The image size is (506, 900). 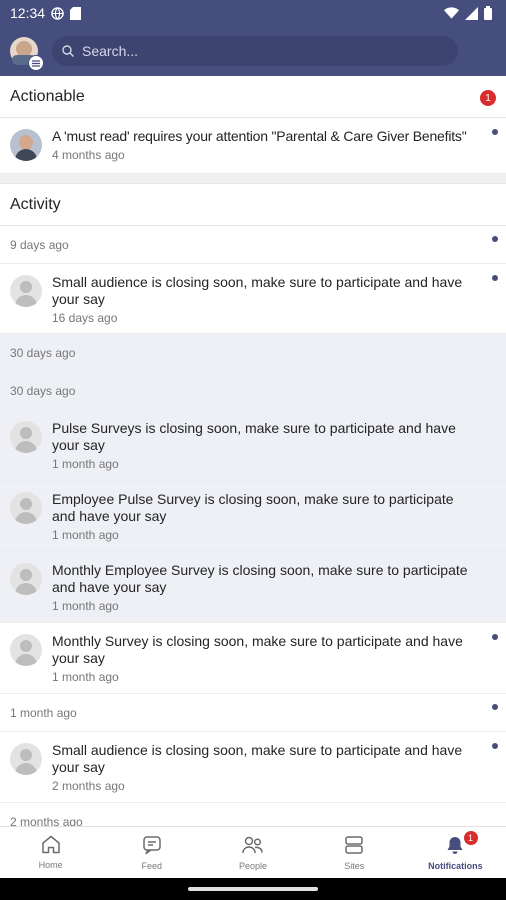 I want to click on nav-people: People, so click(x=252, y=852).